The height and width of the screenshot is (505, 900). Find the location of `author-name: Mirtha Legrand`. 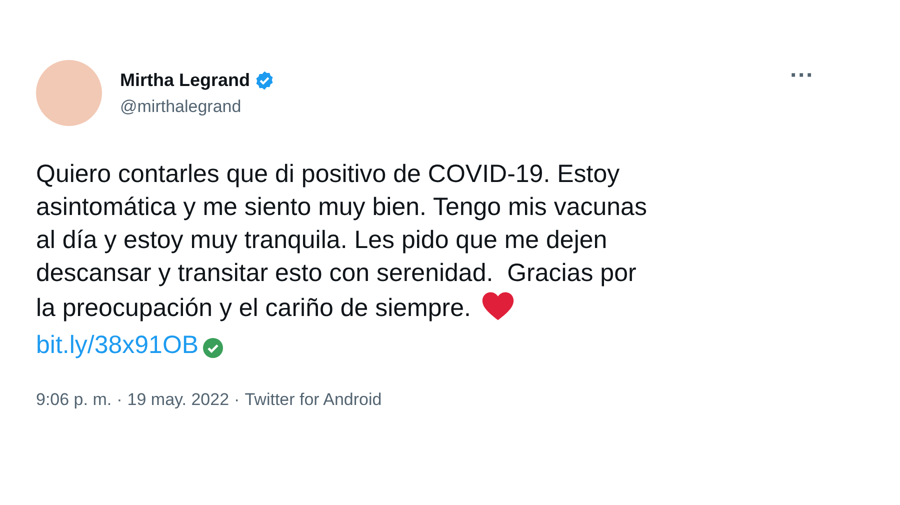

author-name: Mirtha Legrand is located at coordinates (185, 80).